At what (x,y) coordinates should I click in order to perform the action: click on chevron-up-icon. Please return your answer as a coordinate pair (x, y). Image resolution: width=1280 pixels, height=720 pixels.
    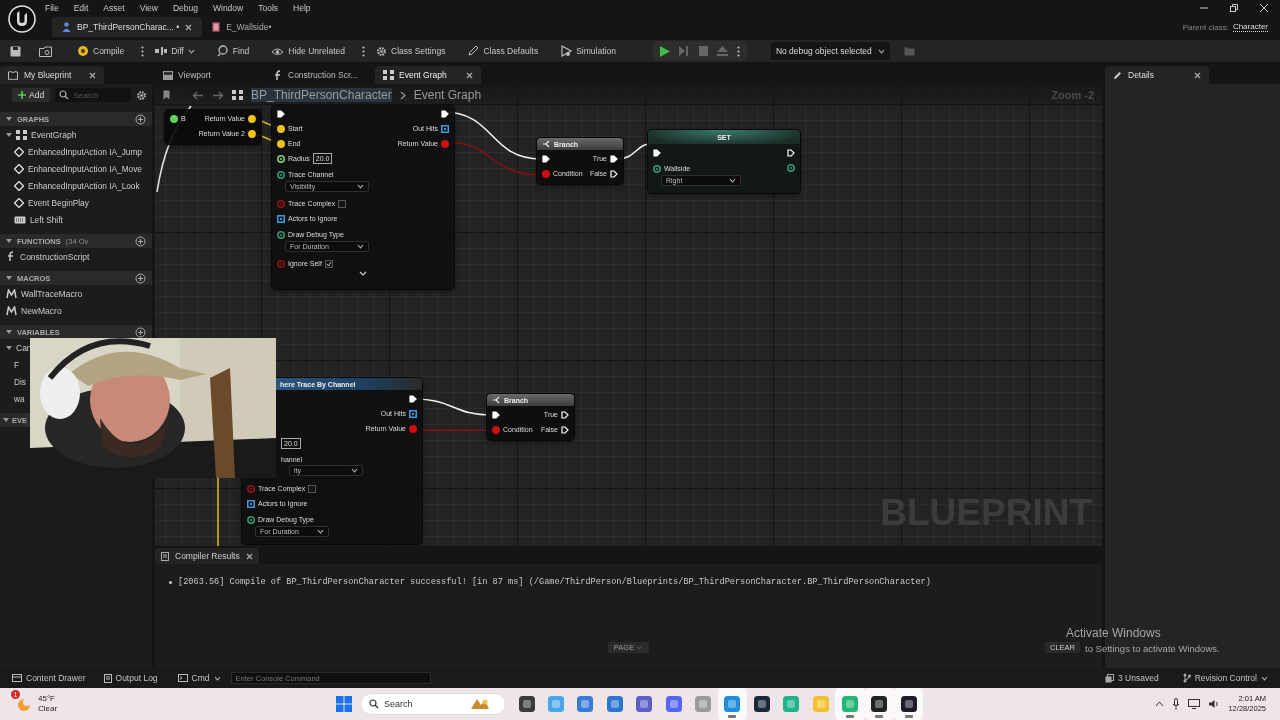
    Looking at the image, I should click on (1160, 704).